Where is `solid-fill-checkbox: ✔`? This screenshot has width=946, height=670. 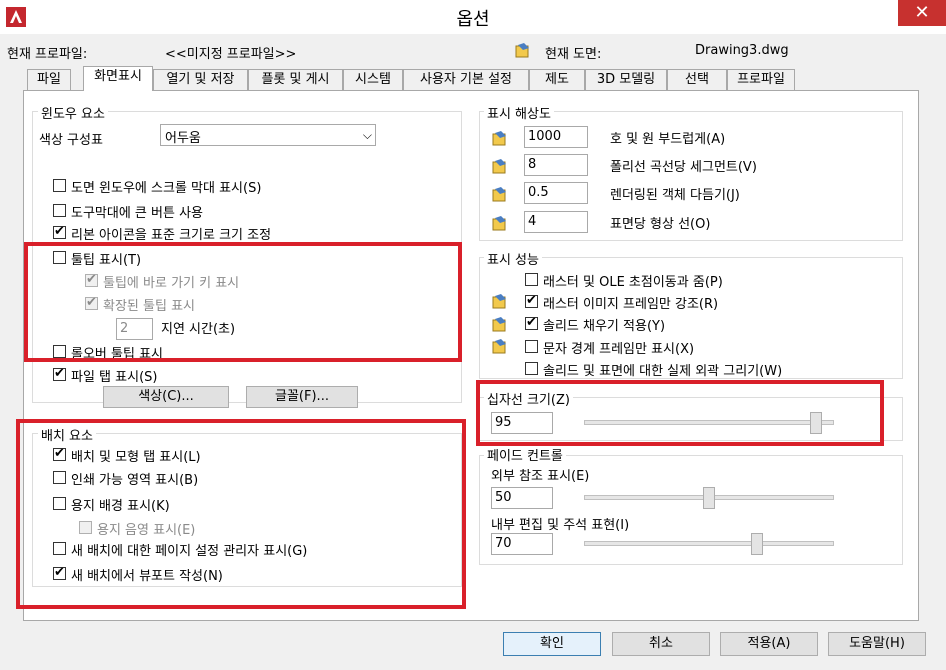 solid-fill-checkbox: ✔ is located at coordinates (531, 322).